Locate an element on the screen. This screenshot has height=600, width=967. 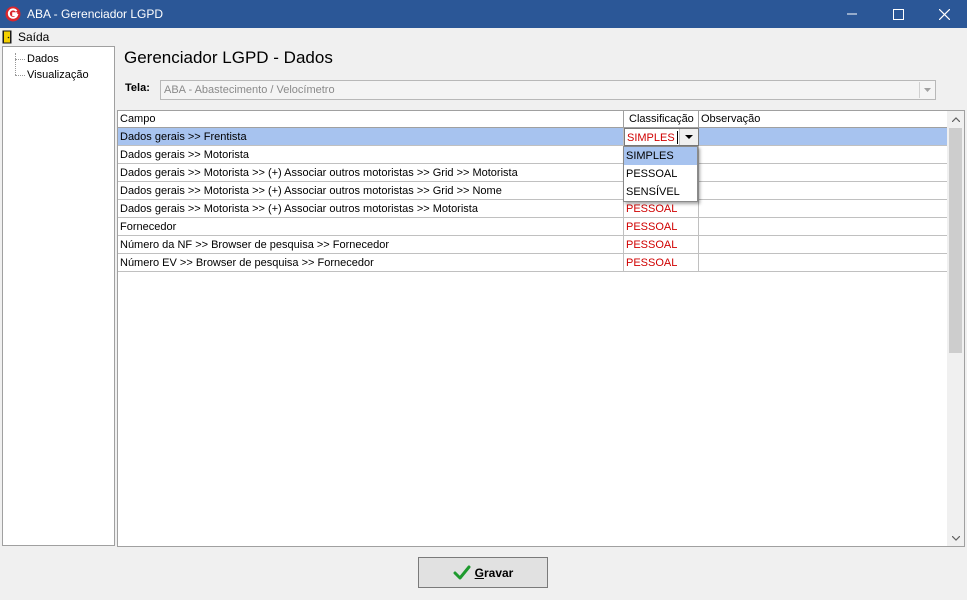
grid-header: Campo Classificação Observação is located at coordinates (533, 119).